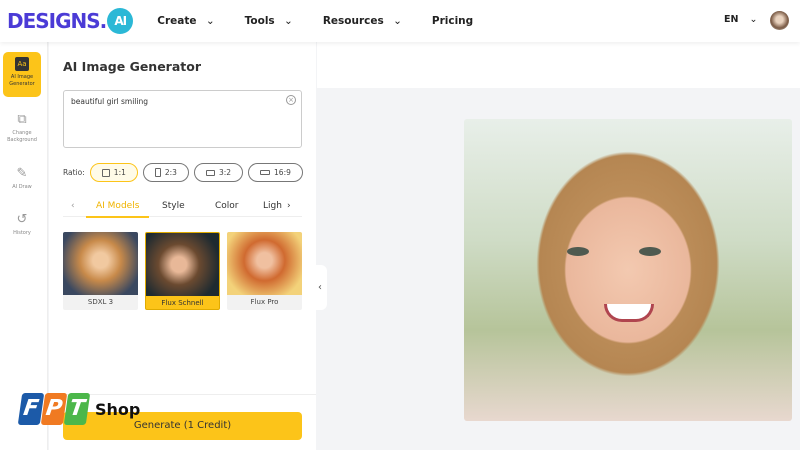 The width and height of the screenshot is (800, 450). What do you see at coordinates (275, 172) in the screenshot?
I see `ratio-16-9: 16:9` at bounding box center [275, 172].